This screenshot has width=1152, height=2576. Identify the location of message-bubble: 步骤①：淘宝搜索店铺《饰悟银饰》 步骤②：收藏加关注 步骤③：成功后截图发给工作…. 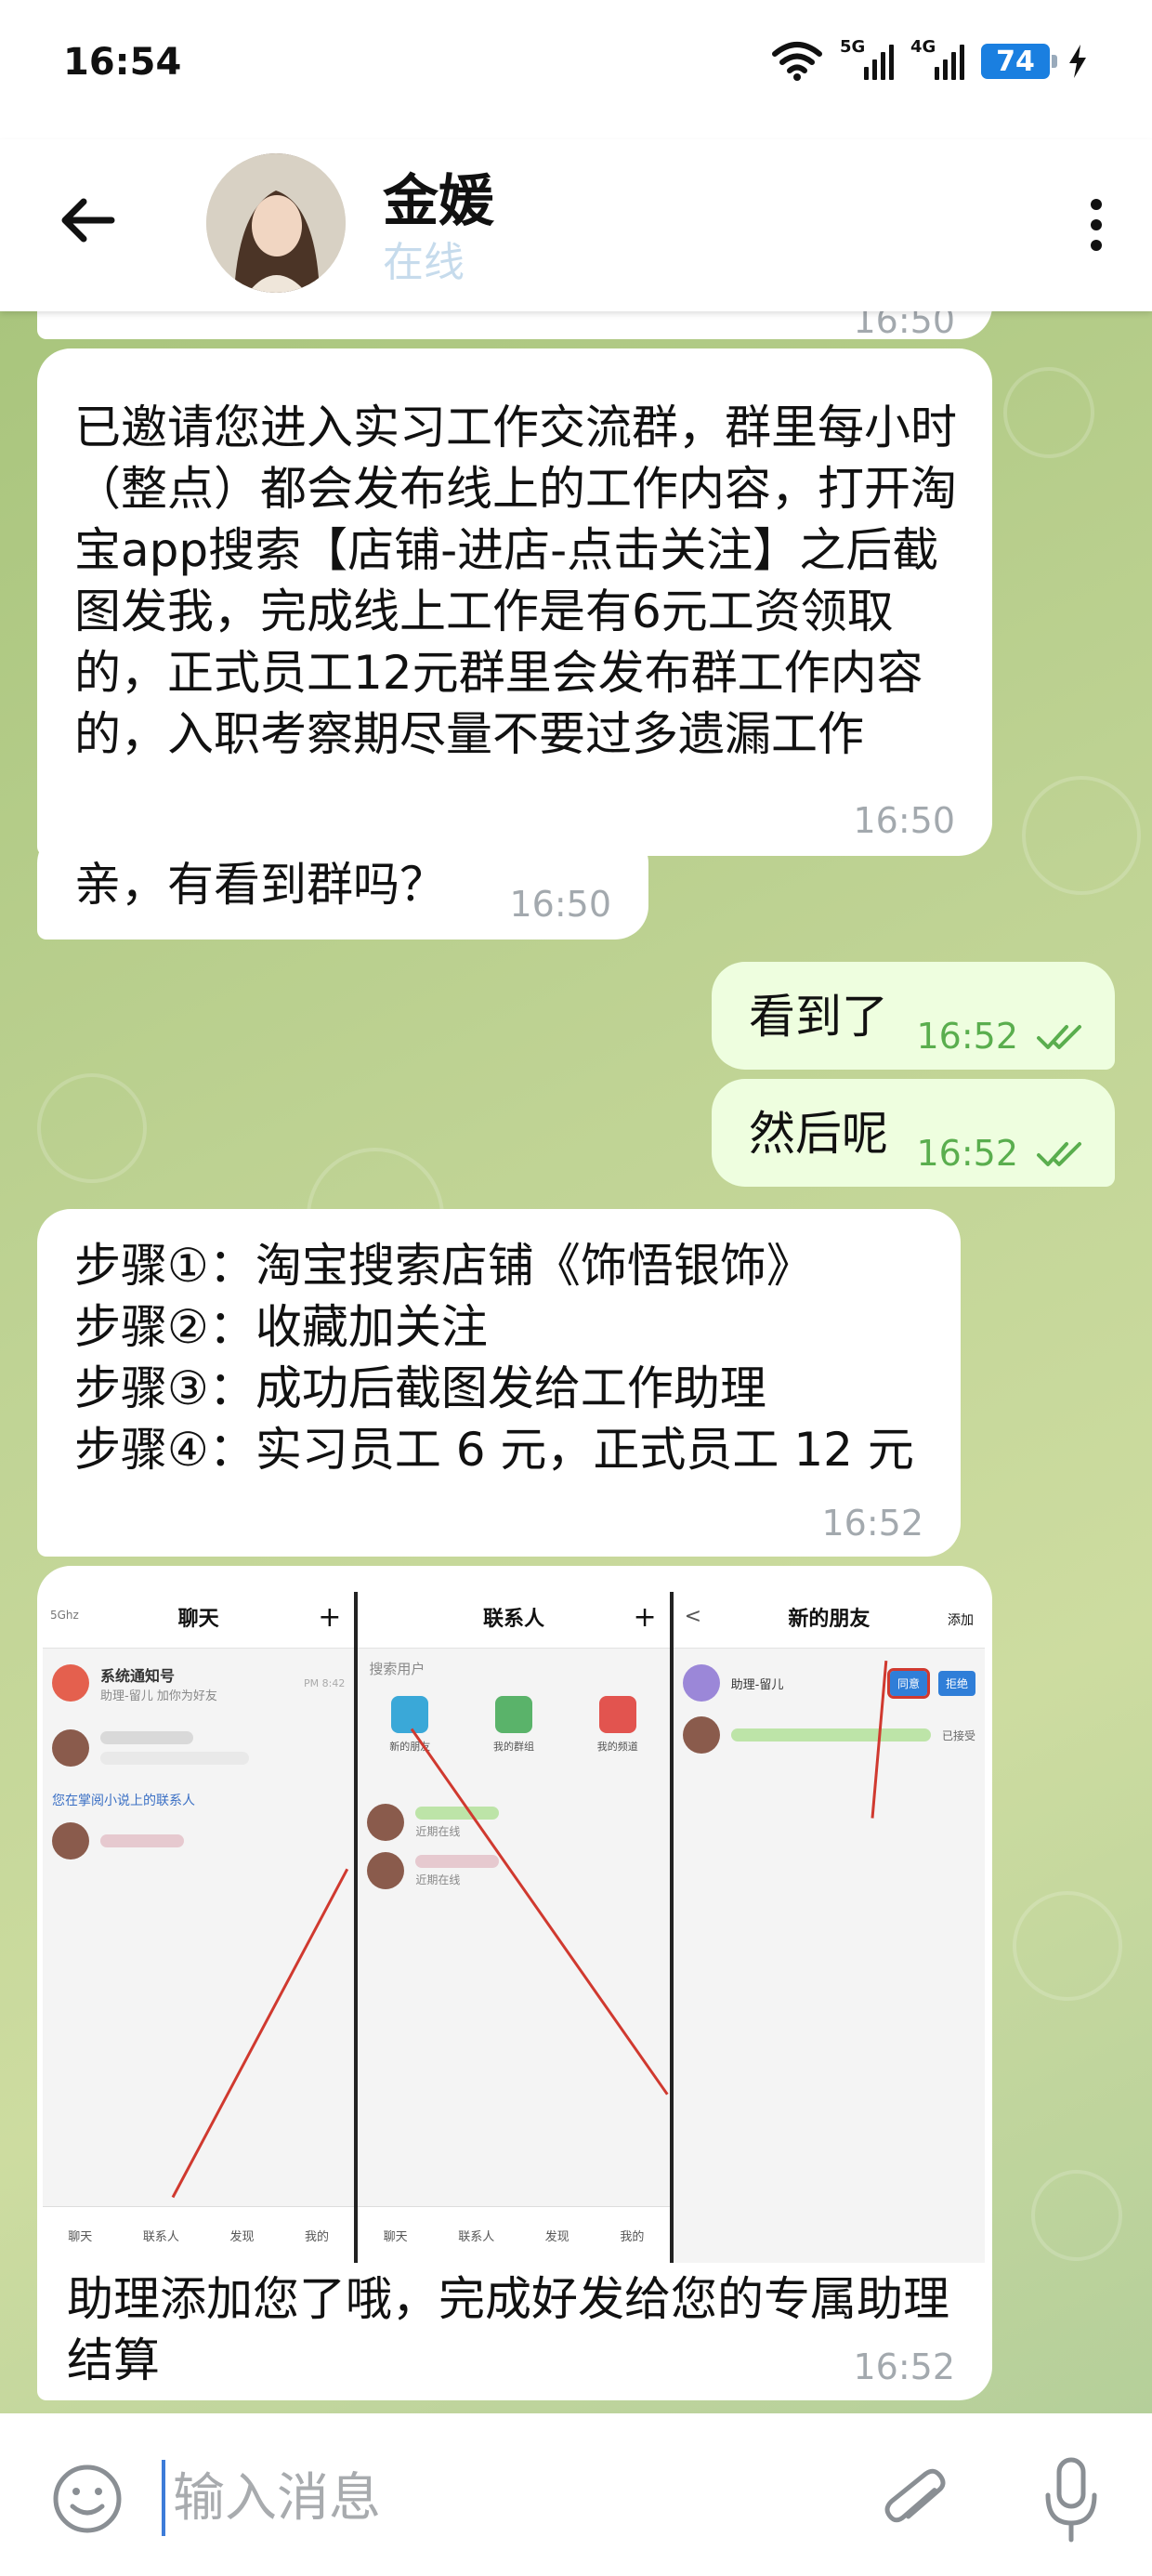
(499, 1383).